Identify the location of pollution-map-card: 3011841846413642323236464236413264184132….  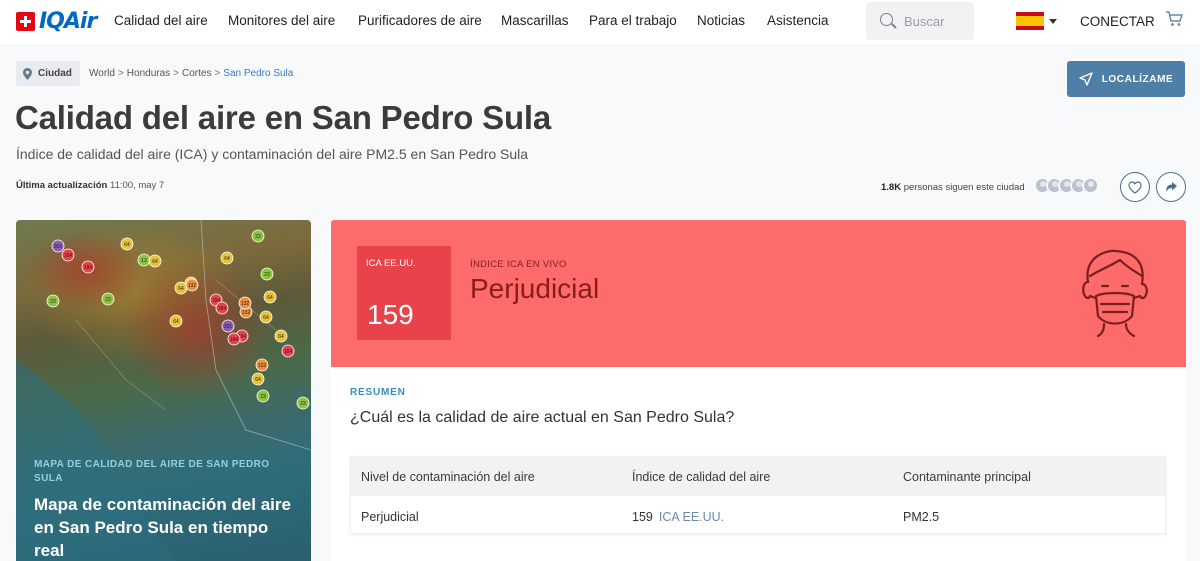
(163, 390).